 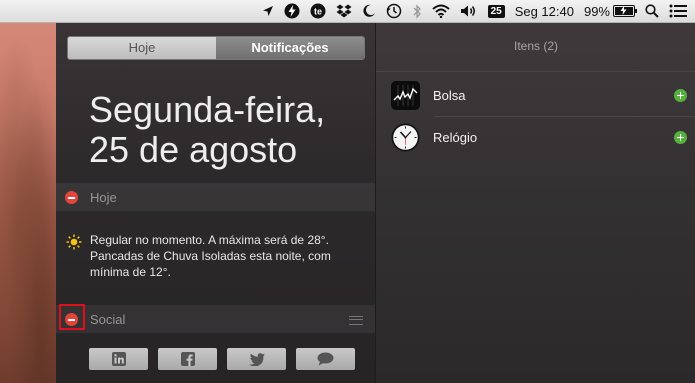 I want to click on battery-status: 99%, so click(x=609, y=11).